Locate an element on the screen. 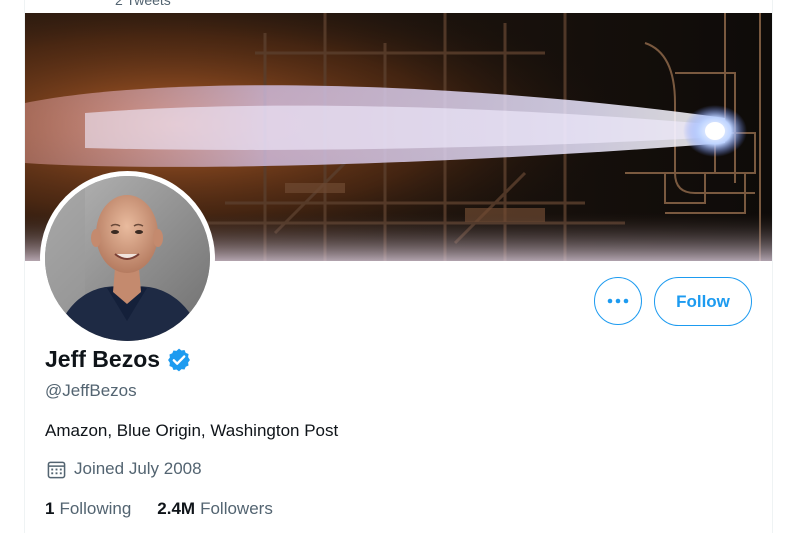 Image resolution: width=786 pixels, height=533 pixels. profile-handle: @JeffBezos is located at coordinates (91, 390).